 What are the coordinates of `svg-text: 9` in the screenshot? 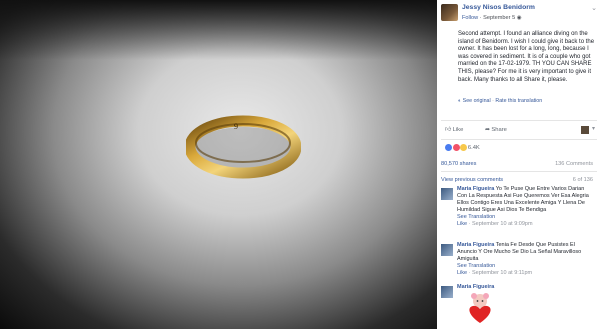 It's located at (236, 126).